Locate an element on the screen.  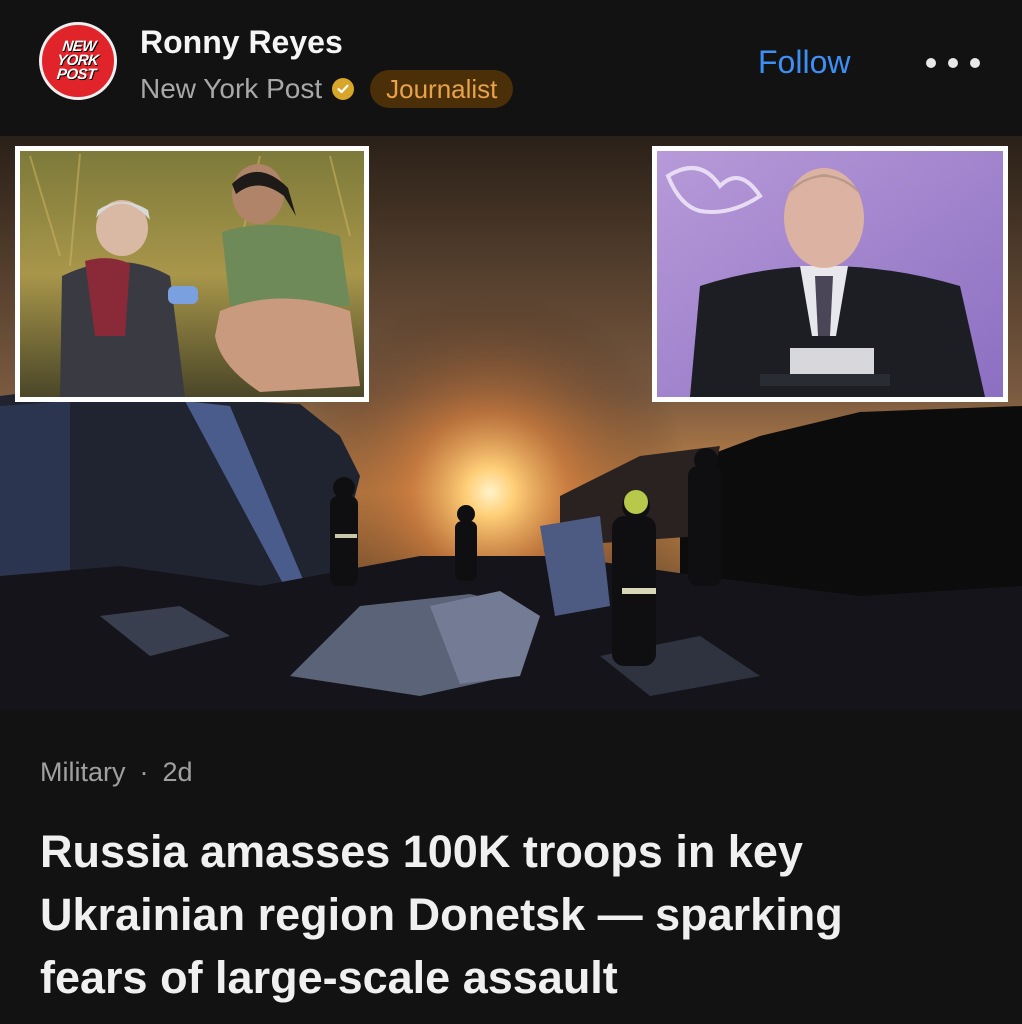
logo-wordmark: NEW YORK POST is located at coordinates (78, 60).